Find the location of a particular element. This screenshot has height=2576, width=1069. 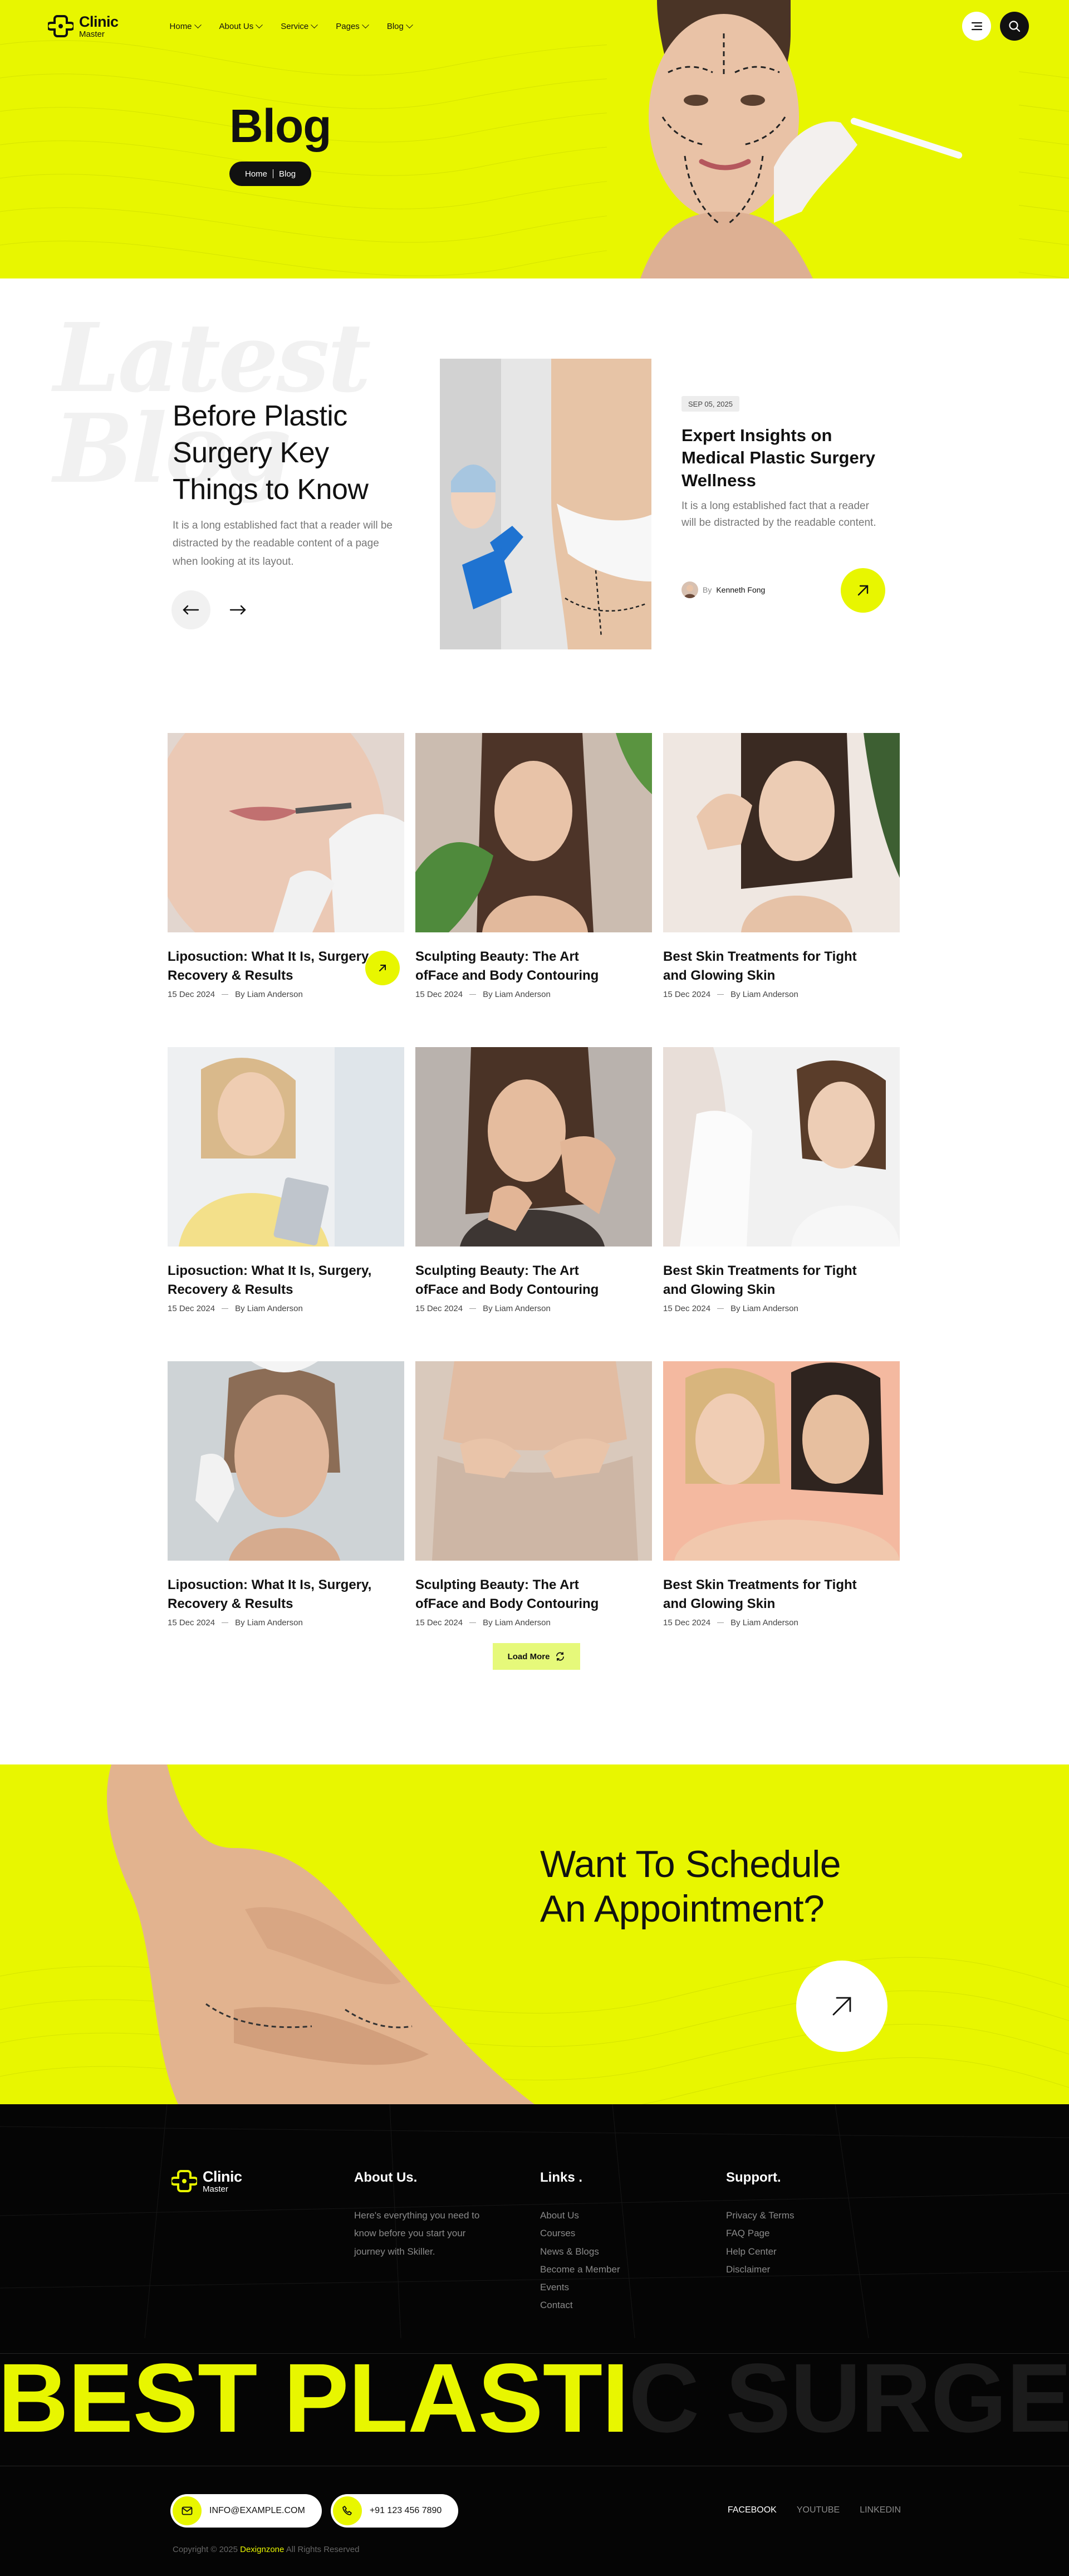

phone-pill: +91 123 456 7890 is located at coordinates (394, 2511).